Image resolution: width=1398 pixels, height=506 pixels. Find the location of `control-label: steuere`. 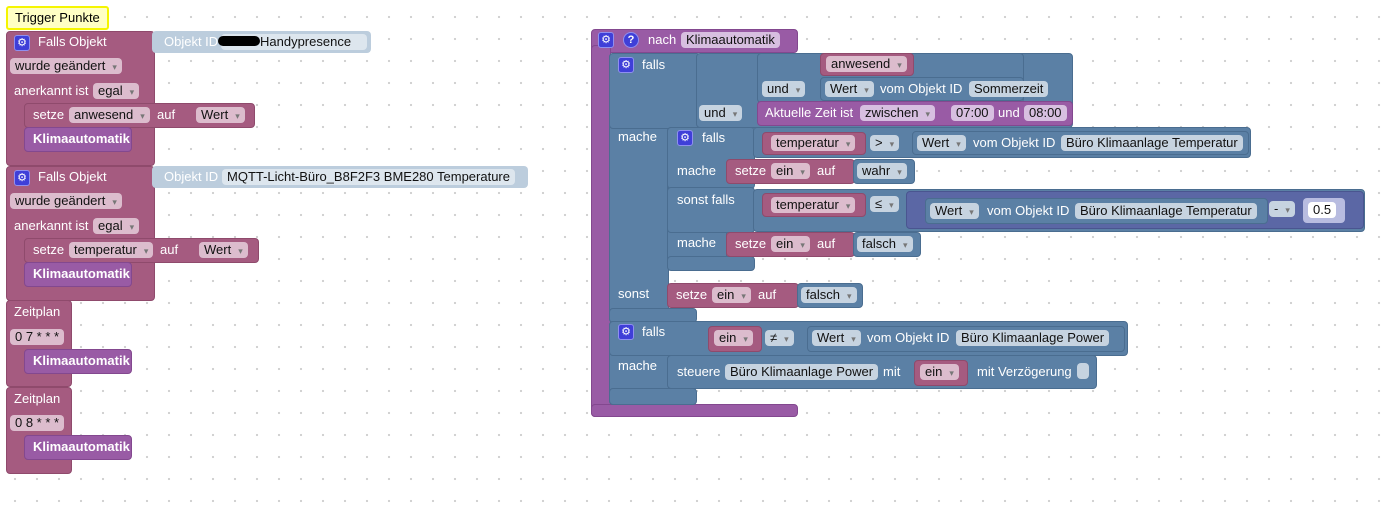

control-label: steuere is located at coordinates (699, 371).